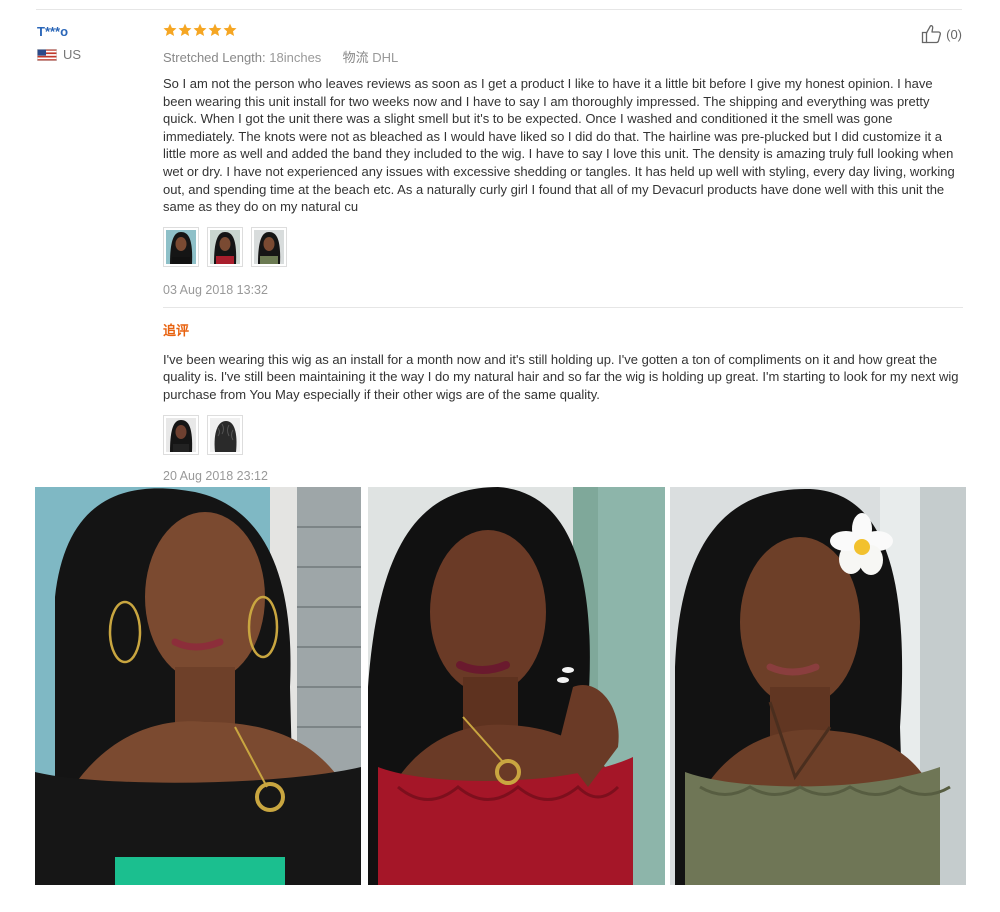 This screenshot has height=912, width=1000. What do you see at coordinates (47, 54) in the screenshot?
I see `us-flag-icon` at bounding box center [47, 54].